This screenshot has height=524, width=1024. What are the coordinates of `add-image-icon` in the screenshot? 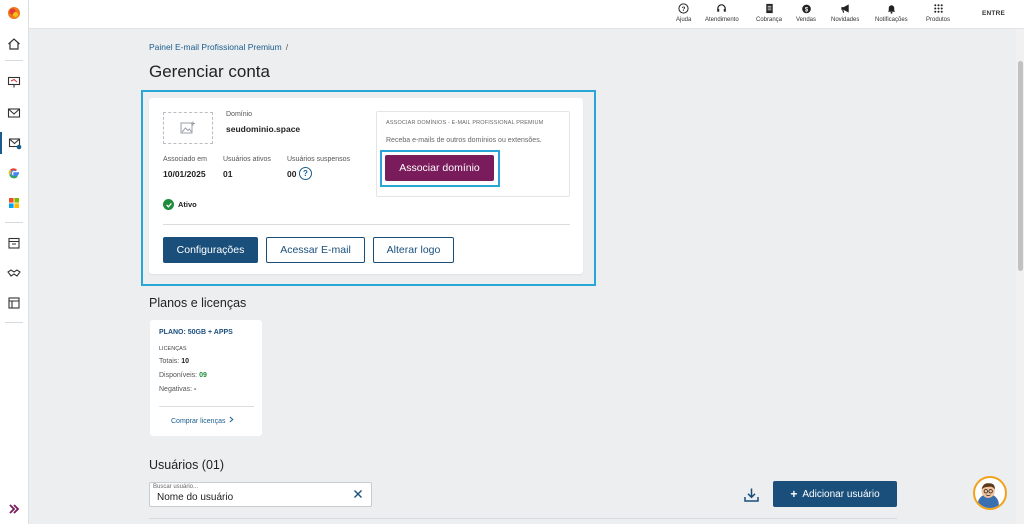 It's located at (187, 127).